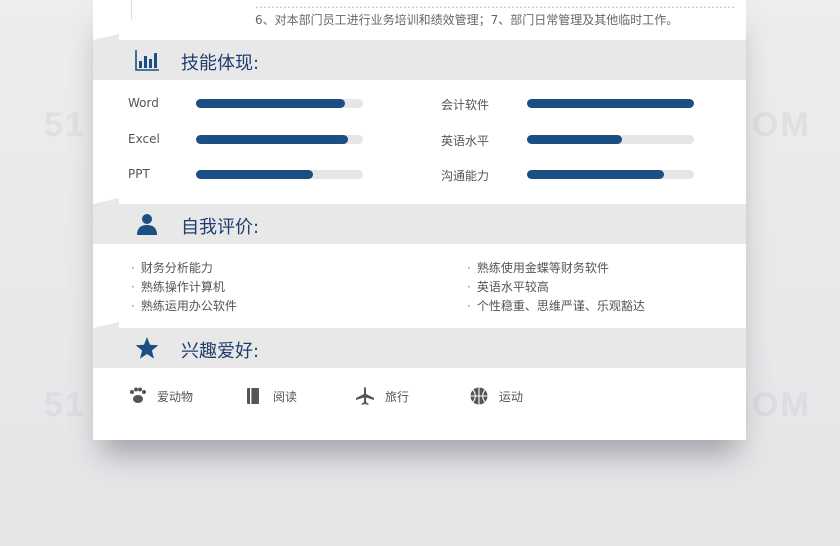 This screenshot has width=840, height=546. I want to click on eval-item: · 财务分析能力, so click(172, 268).